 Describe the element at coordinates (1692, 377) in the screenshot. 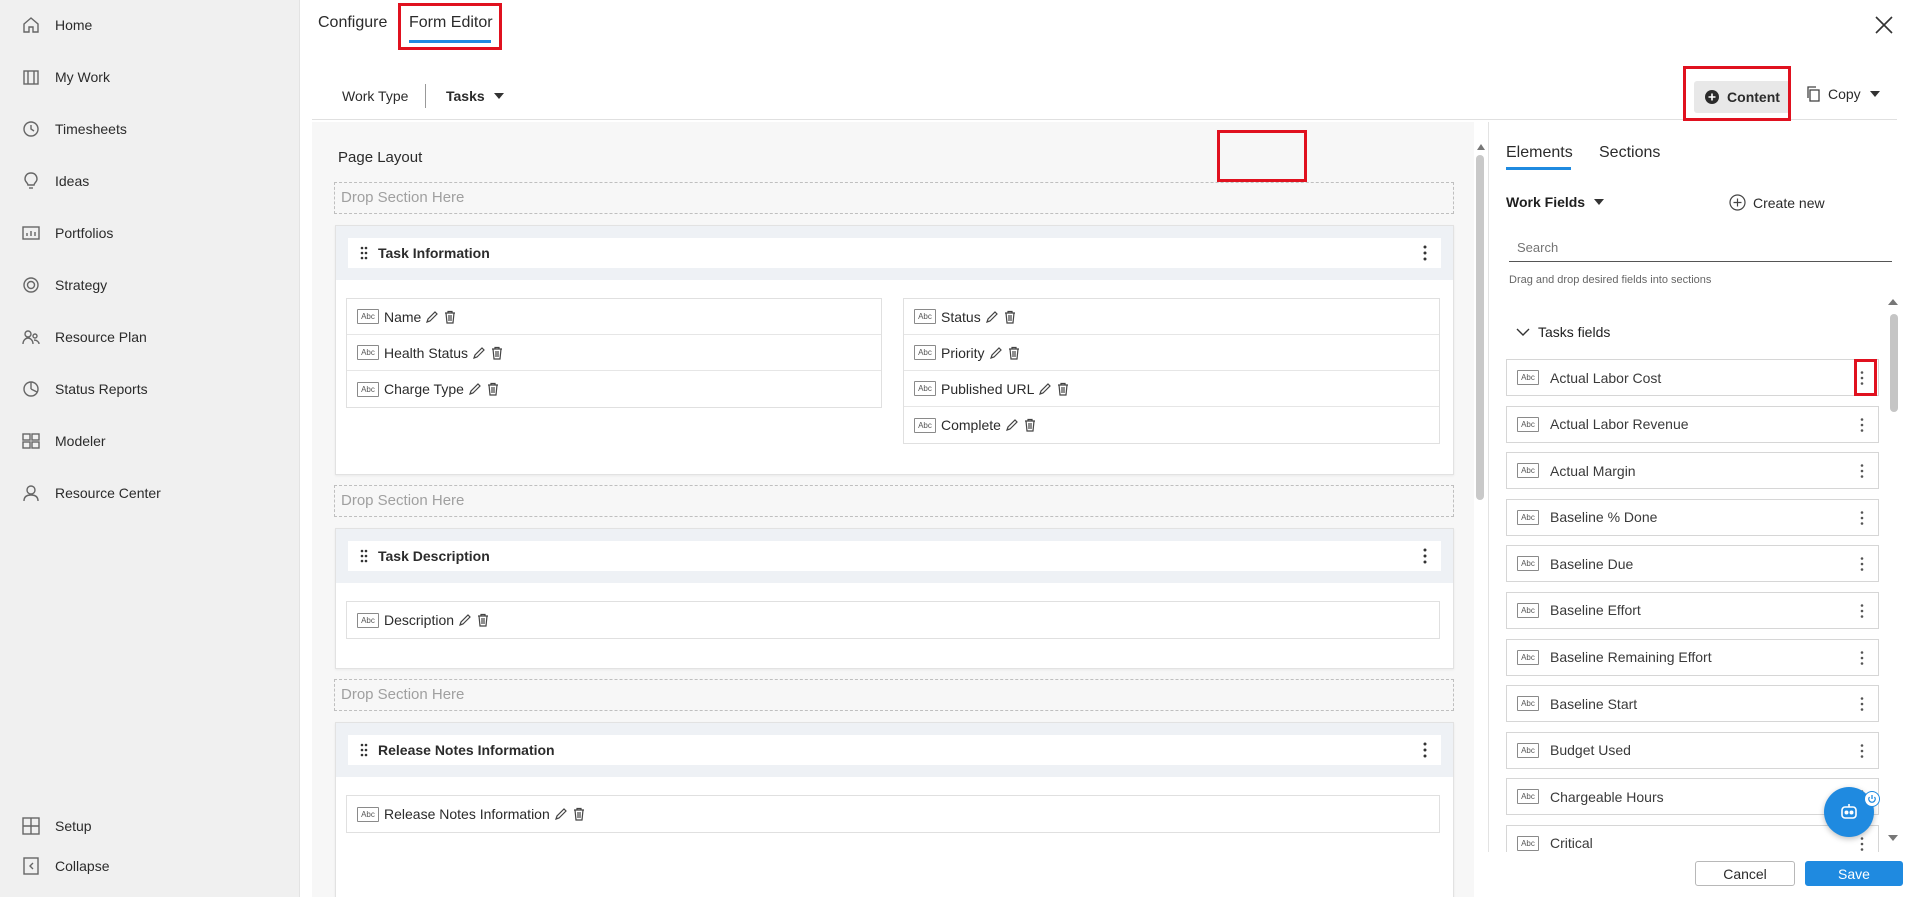

I see `list-item: Abc Actual Labor Cost` at that location.